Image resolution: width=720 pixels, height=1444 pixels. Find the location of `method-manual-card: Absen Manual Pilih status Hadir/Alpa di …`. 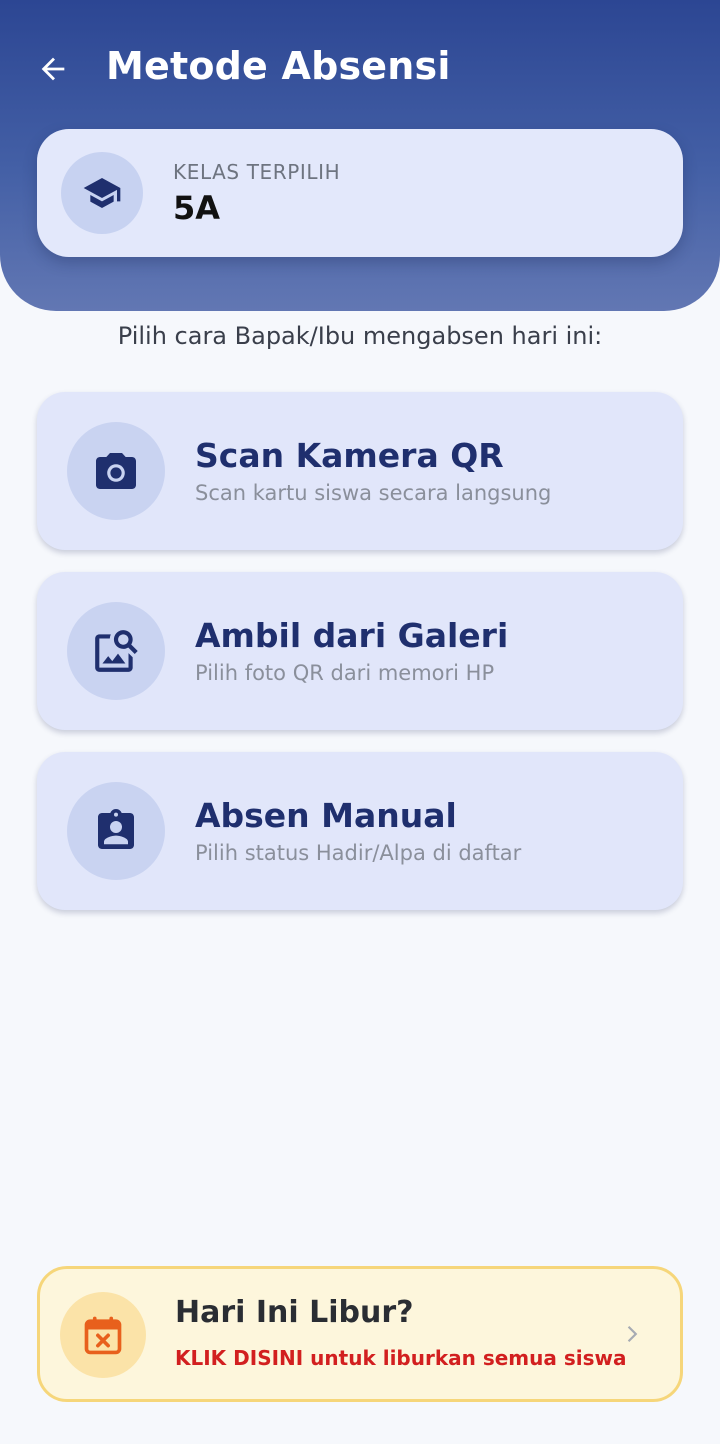

method-manual-card: Absen Manual Pilih status Hadir/Alpa di … is located at coordinates (360, 831).